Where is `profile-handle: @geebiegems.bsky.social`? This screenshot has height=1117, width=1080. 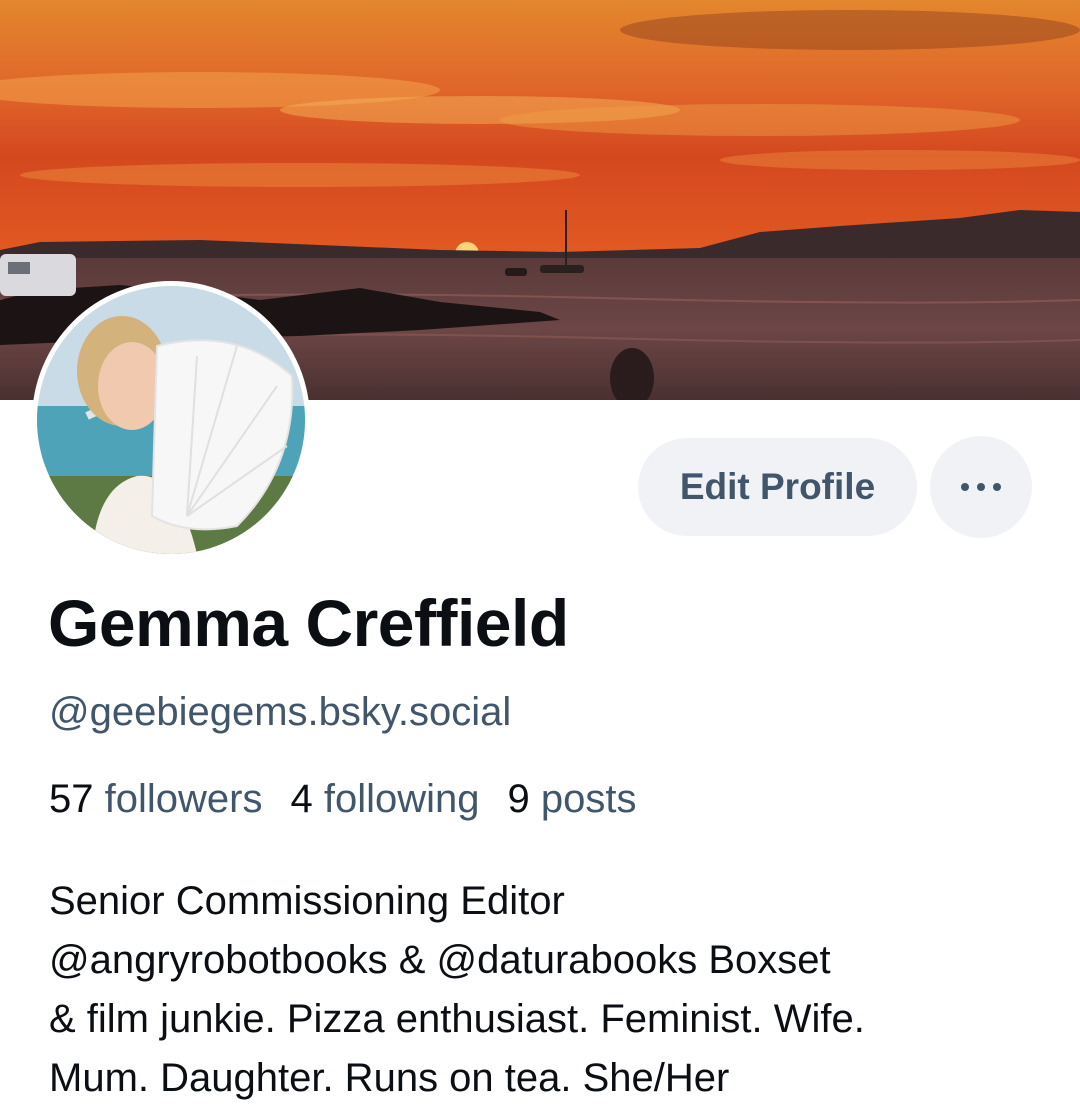 profile-handle: @geebiegems.bsky.social is located at coordinates (280, 712).